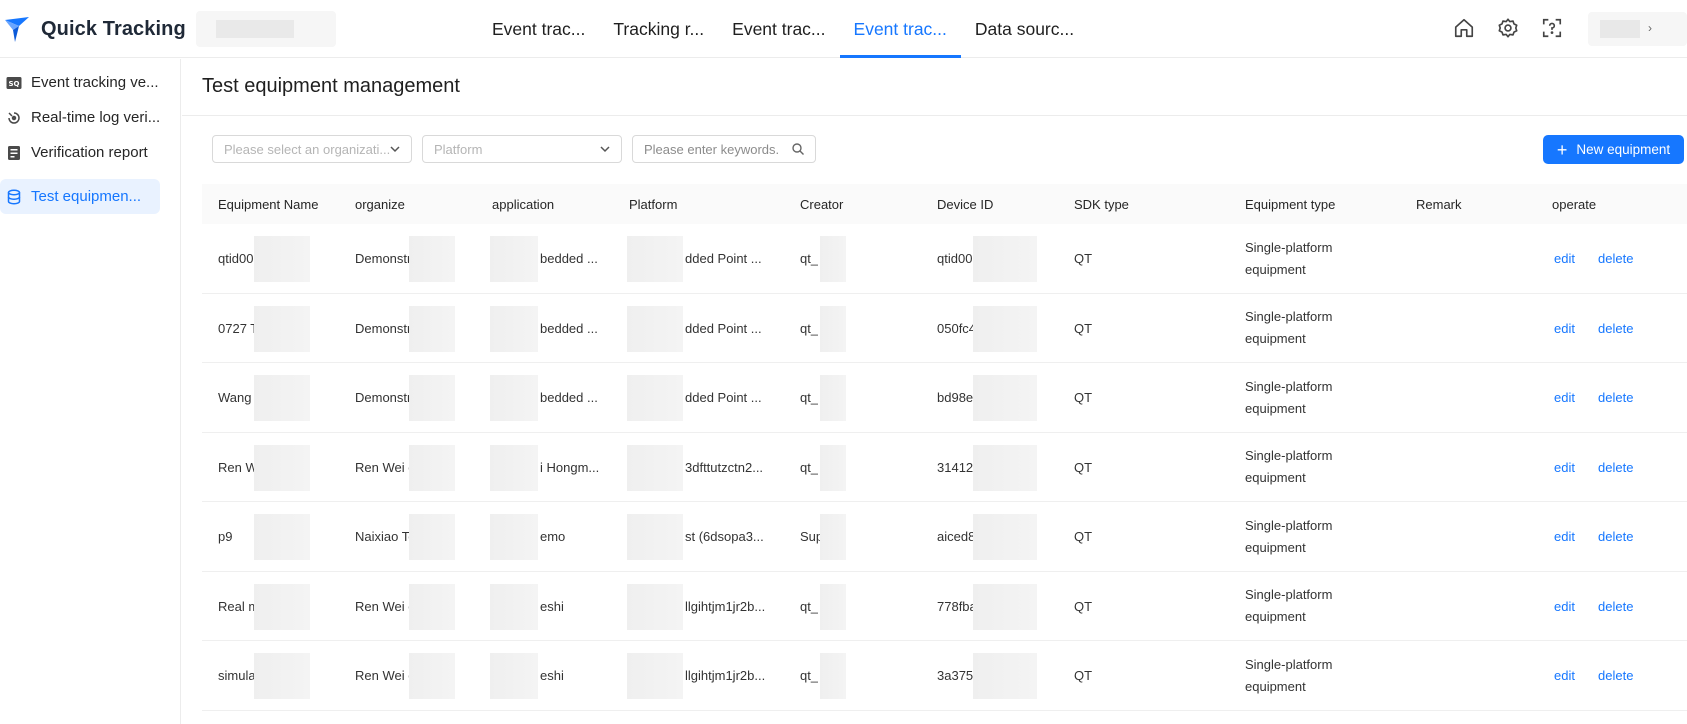 Image resolution: width=1687 pixels, height=724 pixels. What do you see at coordinates (1464, 28) in the screenshot?
I see `home-icon` at bounding box center [1464, 28].